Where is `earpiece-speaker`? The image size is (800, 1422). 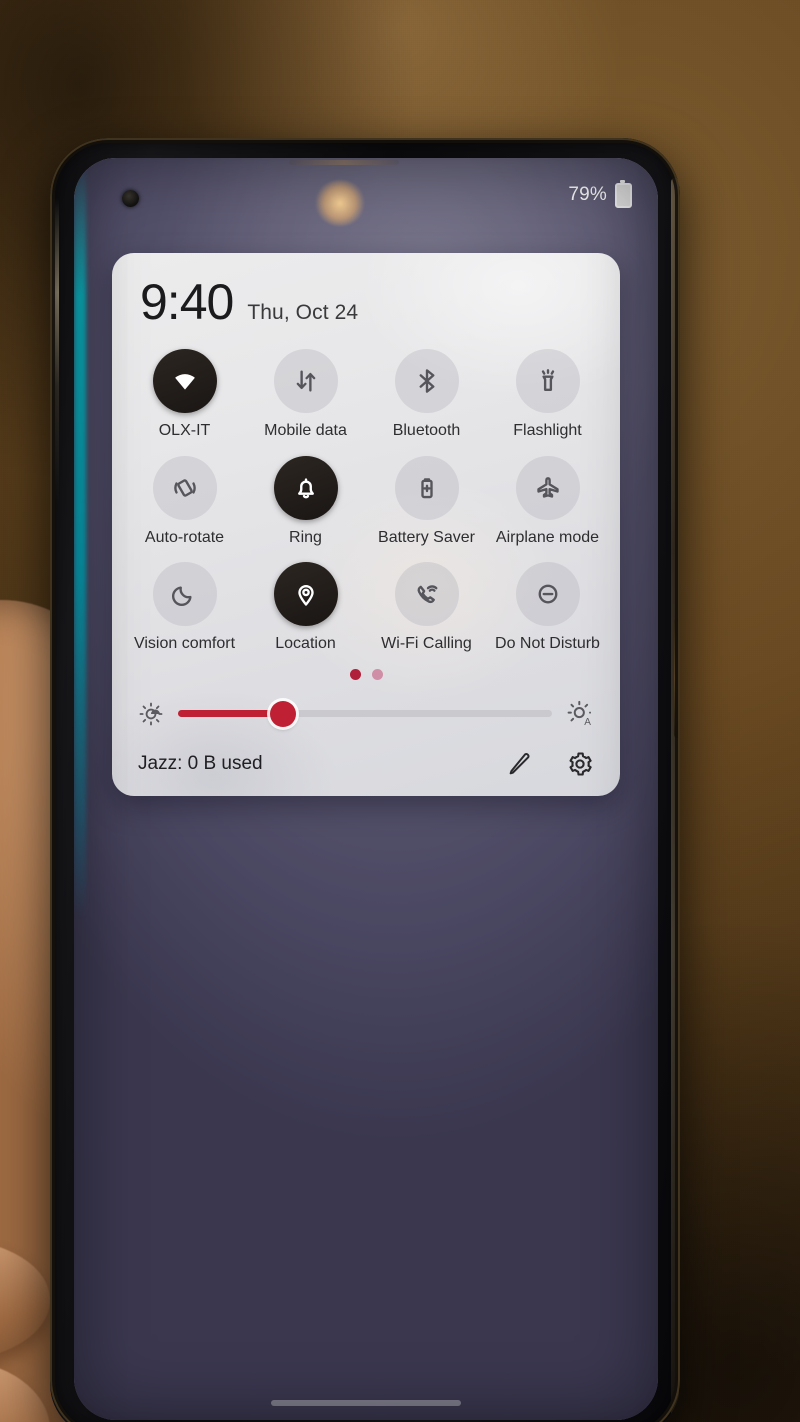
earpiece-speaker is located at coordinates (344, 162).